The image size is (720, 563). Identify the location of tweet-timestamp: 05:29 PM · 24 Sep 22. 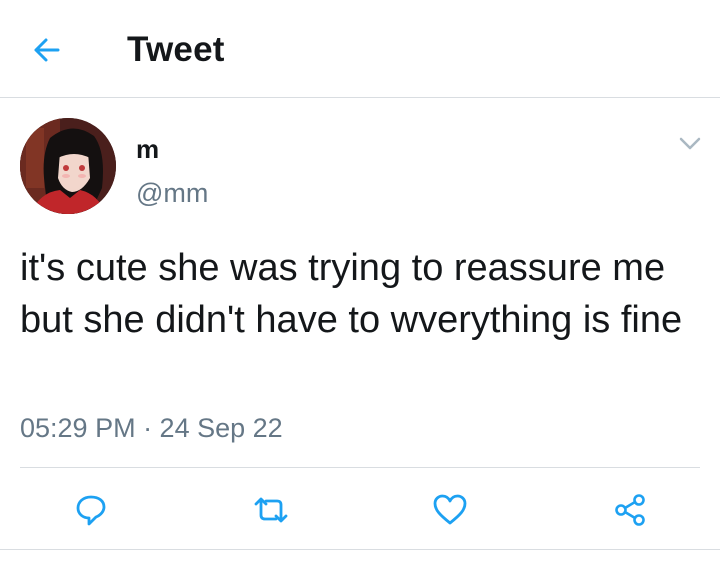
(151, 428).